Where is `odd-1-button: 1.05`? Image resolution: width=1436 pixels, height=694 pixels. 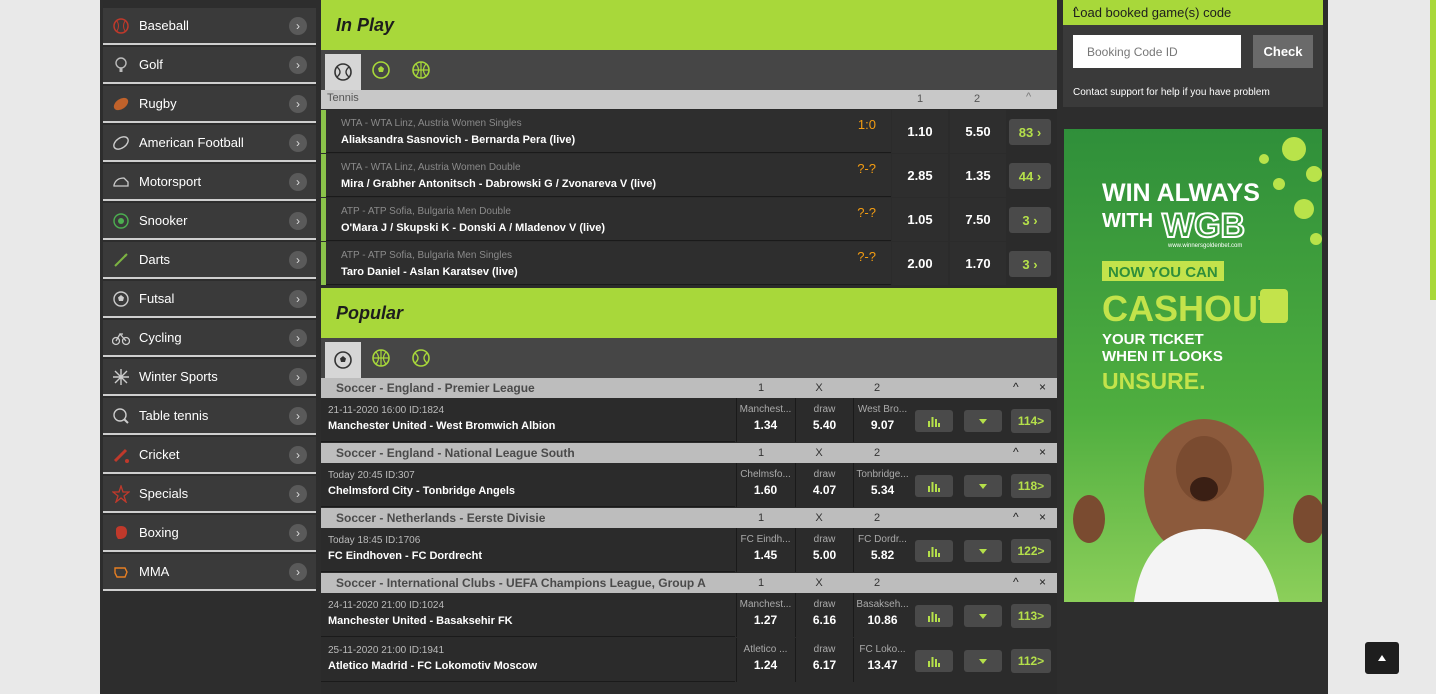 odd-1-button: 1.05 is located at coordinates (920, 219).